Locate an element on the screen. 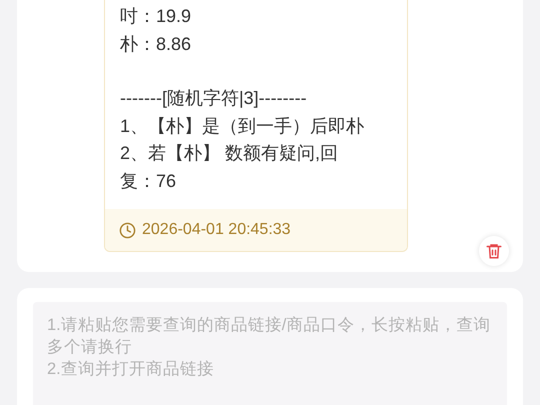 The width and height of the screenshot is (540, 405). message-text: 1、【朴】是（到一手）后即朴 is located at coordinates (243, 126).